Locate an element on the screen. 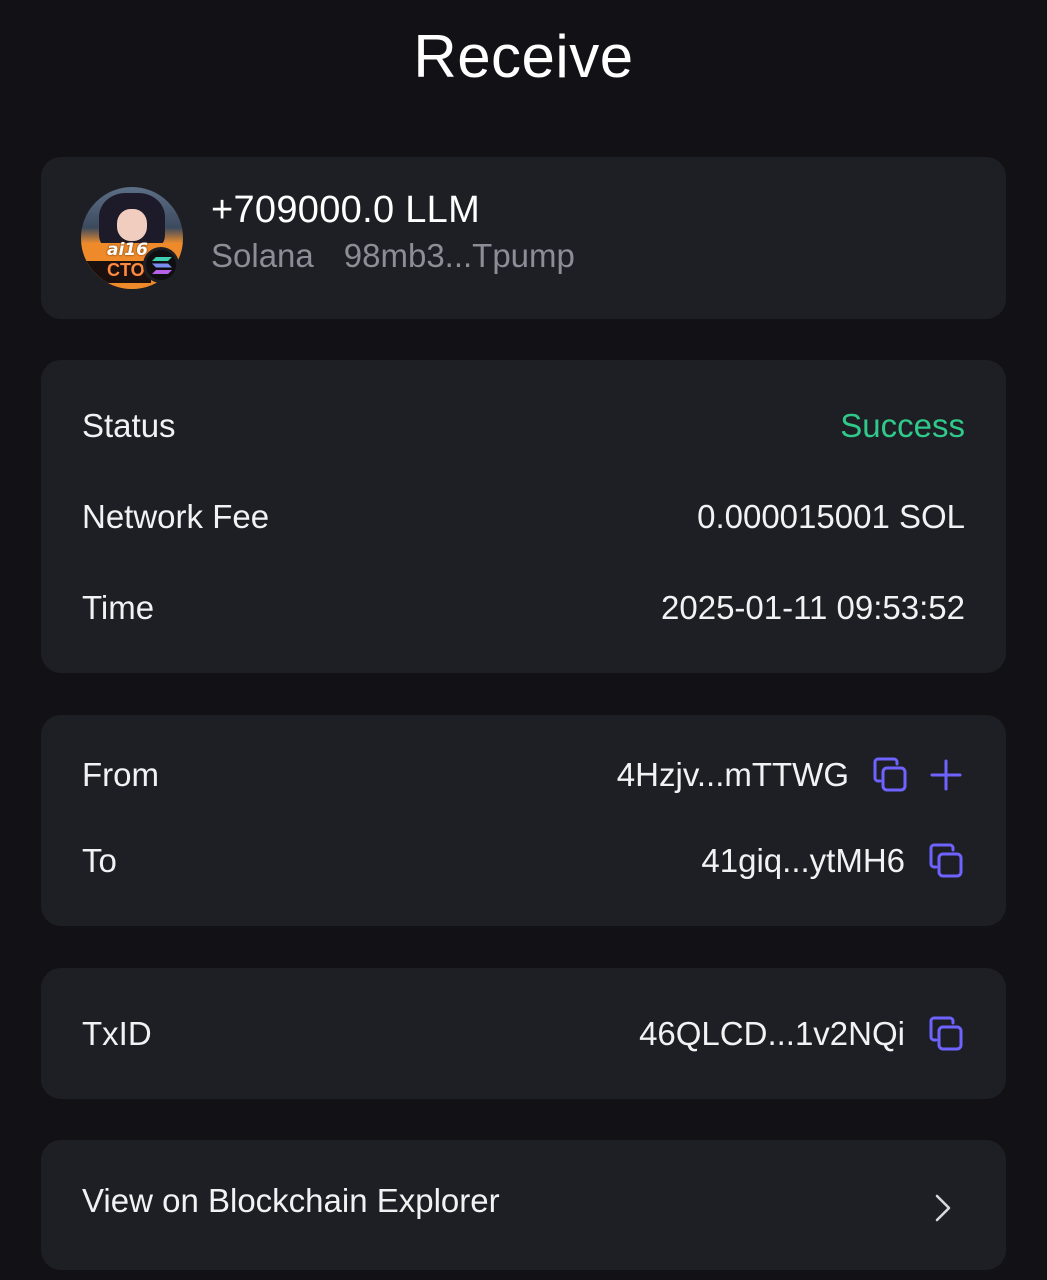  txid-value: 46QLCD...1v2NQi is located at coordinates (772, 1033).